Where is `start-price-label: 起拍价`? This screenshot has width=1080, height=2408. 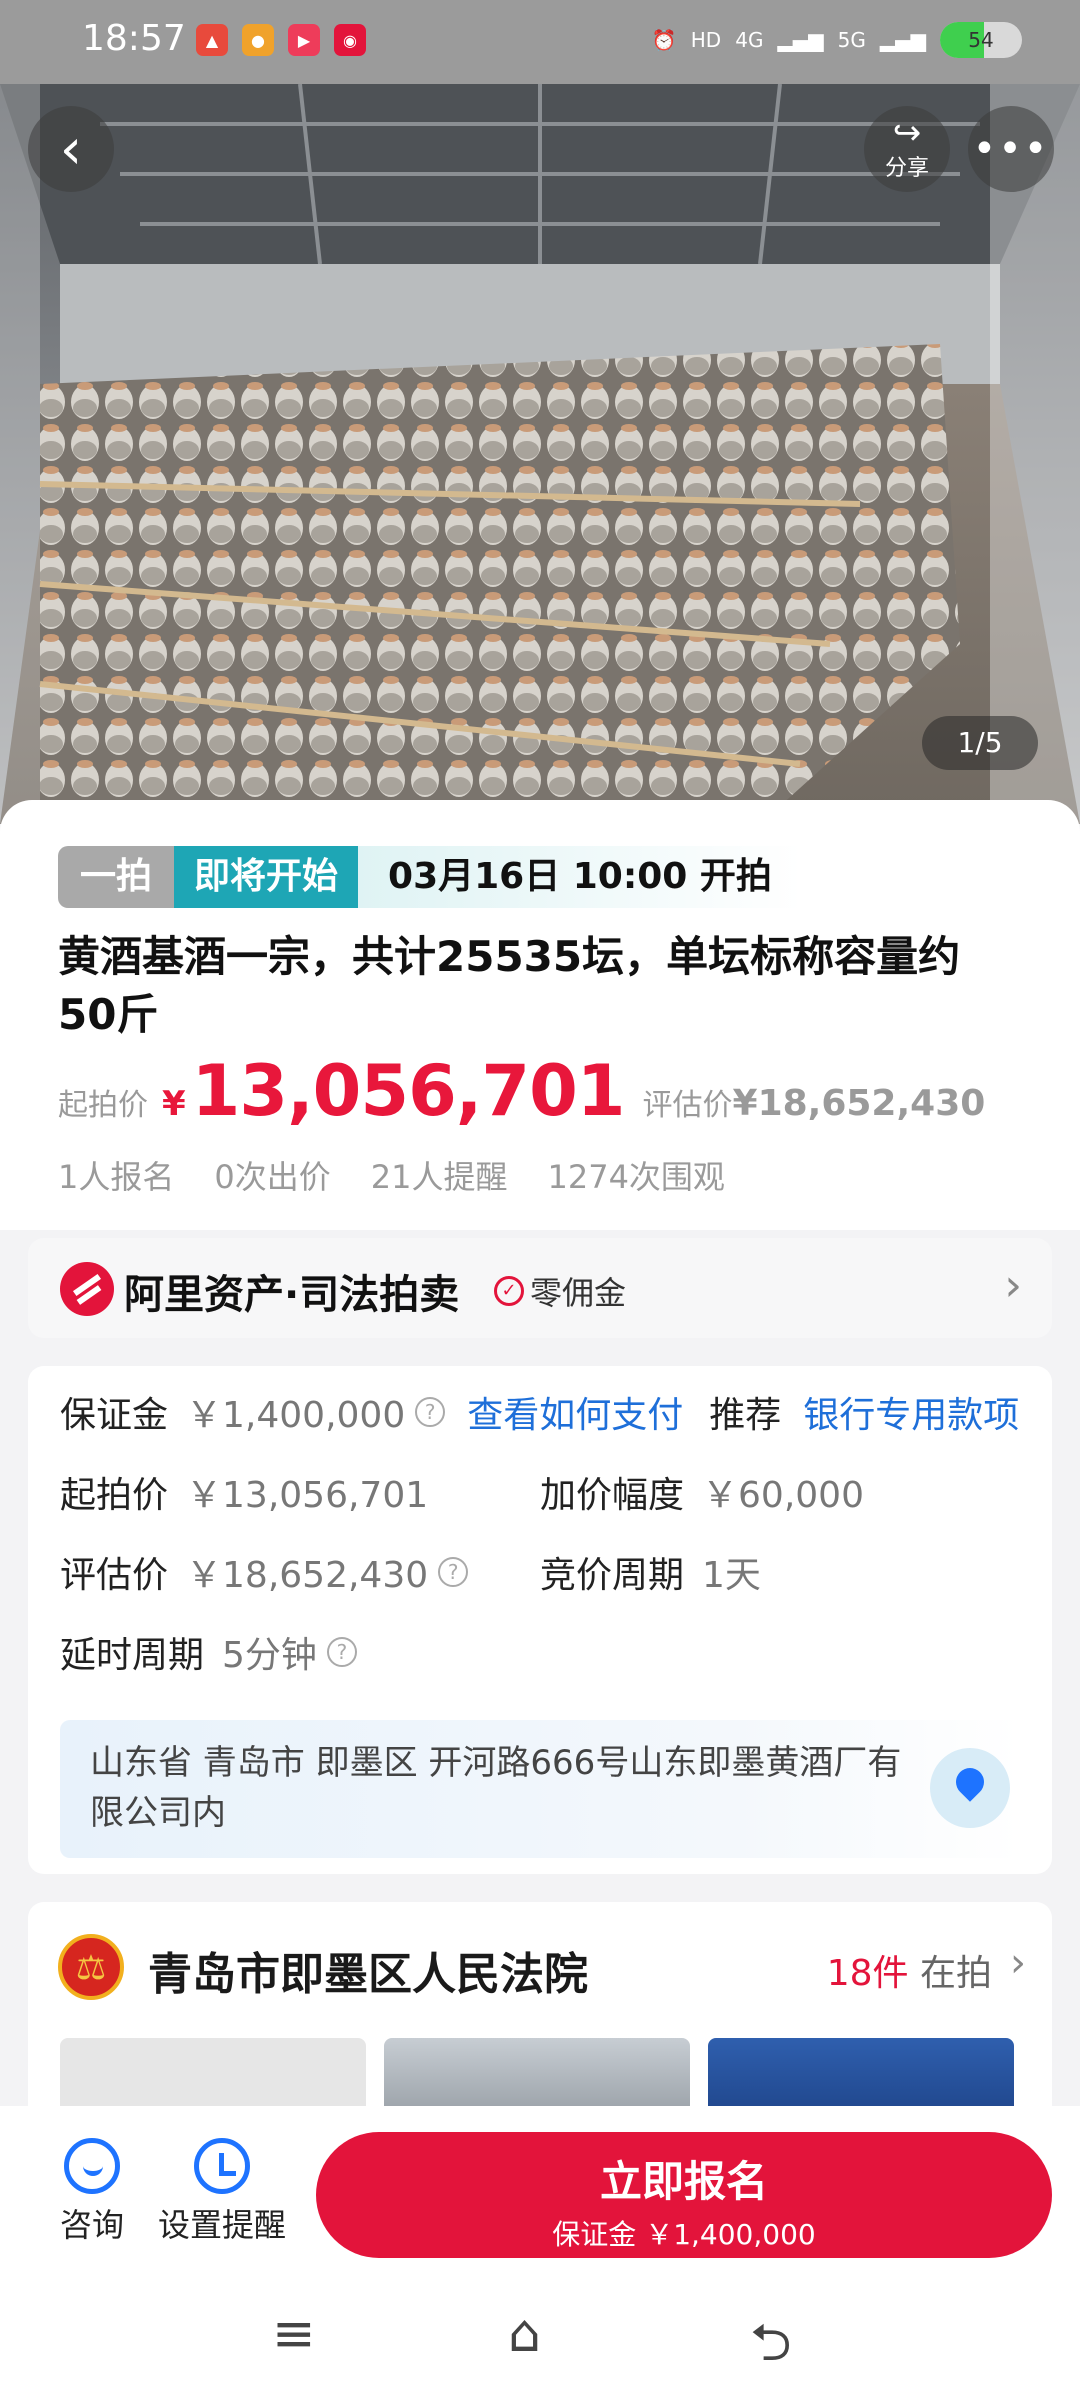
start-price-label: 起拍价 is located at coordinates (103, 1105).